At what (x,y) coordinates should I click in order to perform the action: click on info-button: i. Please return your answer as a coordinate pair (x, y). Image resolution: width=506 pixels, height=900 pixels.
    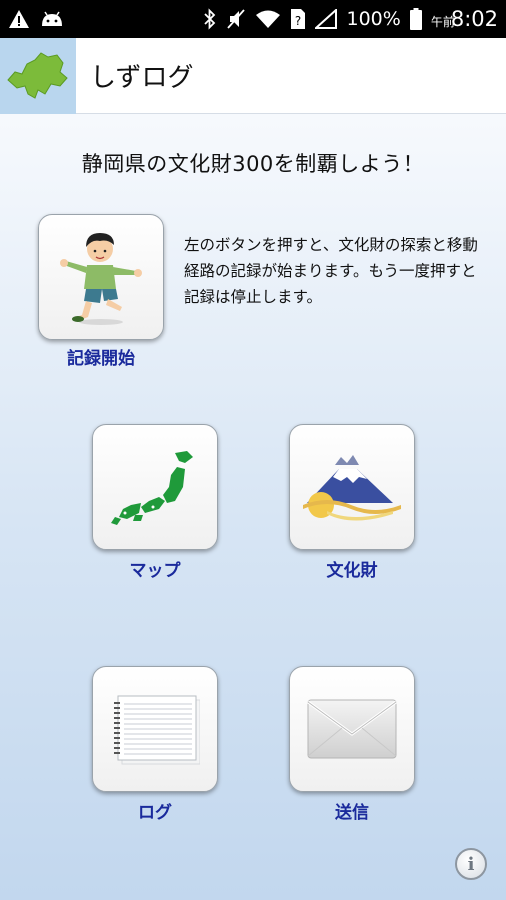
    Looking at the image, I should click on (471, 864).